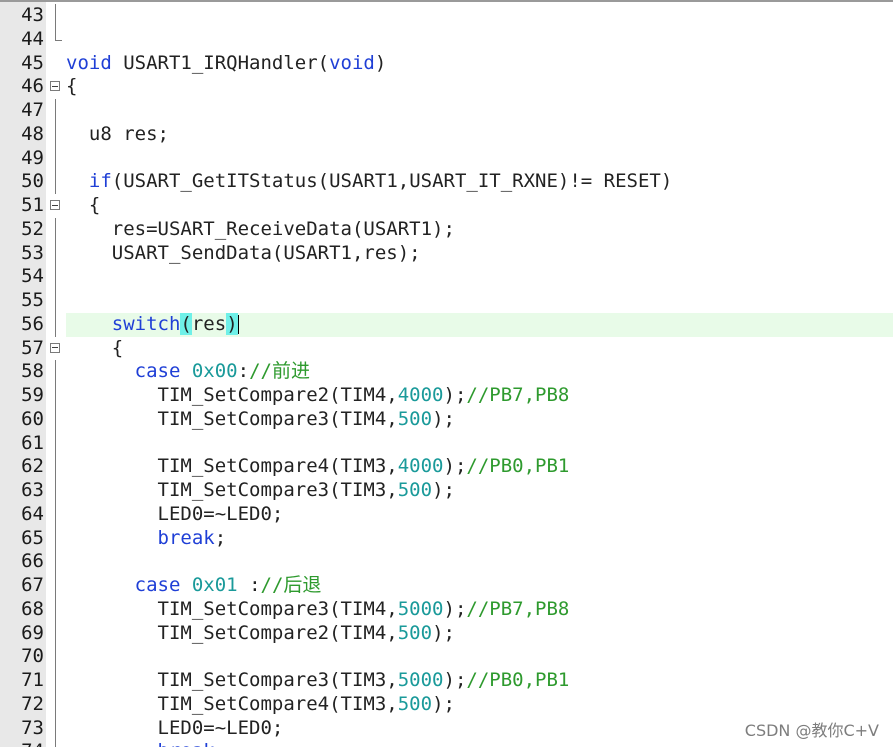 This screenshot has width=893, height=747. What do you see at coordinates (95, 347) in the screenshot?
I see `code-token: {` at bounding box center [95, 347].